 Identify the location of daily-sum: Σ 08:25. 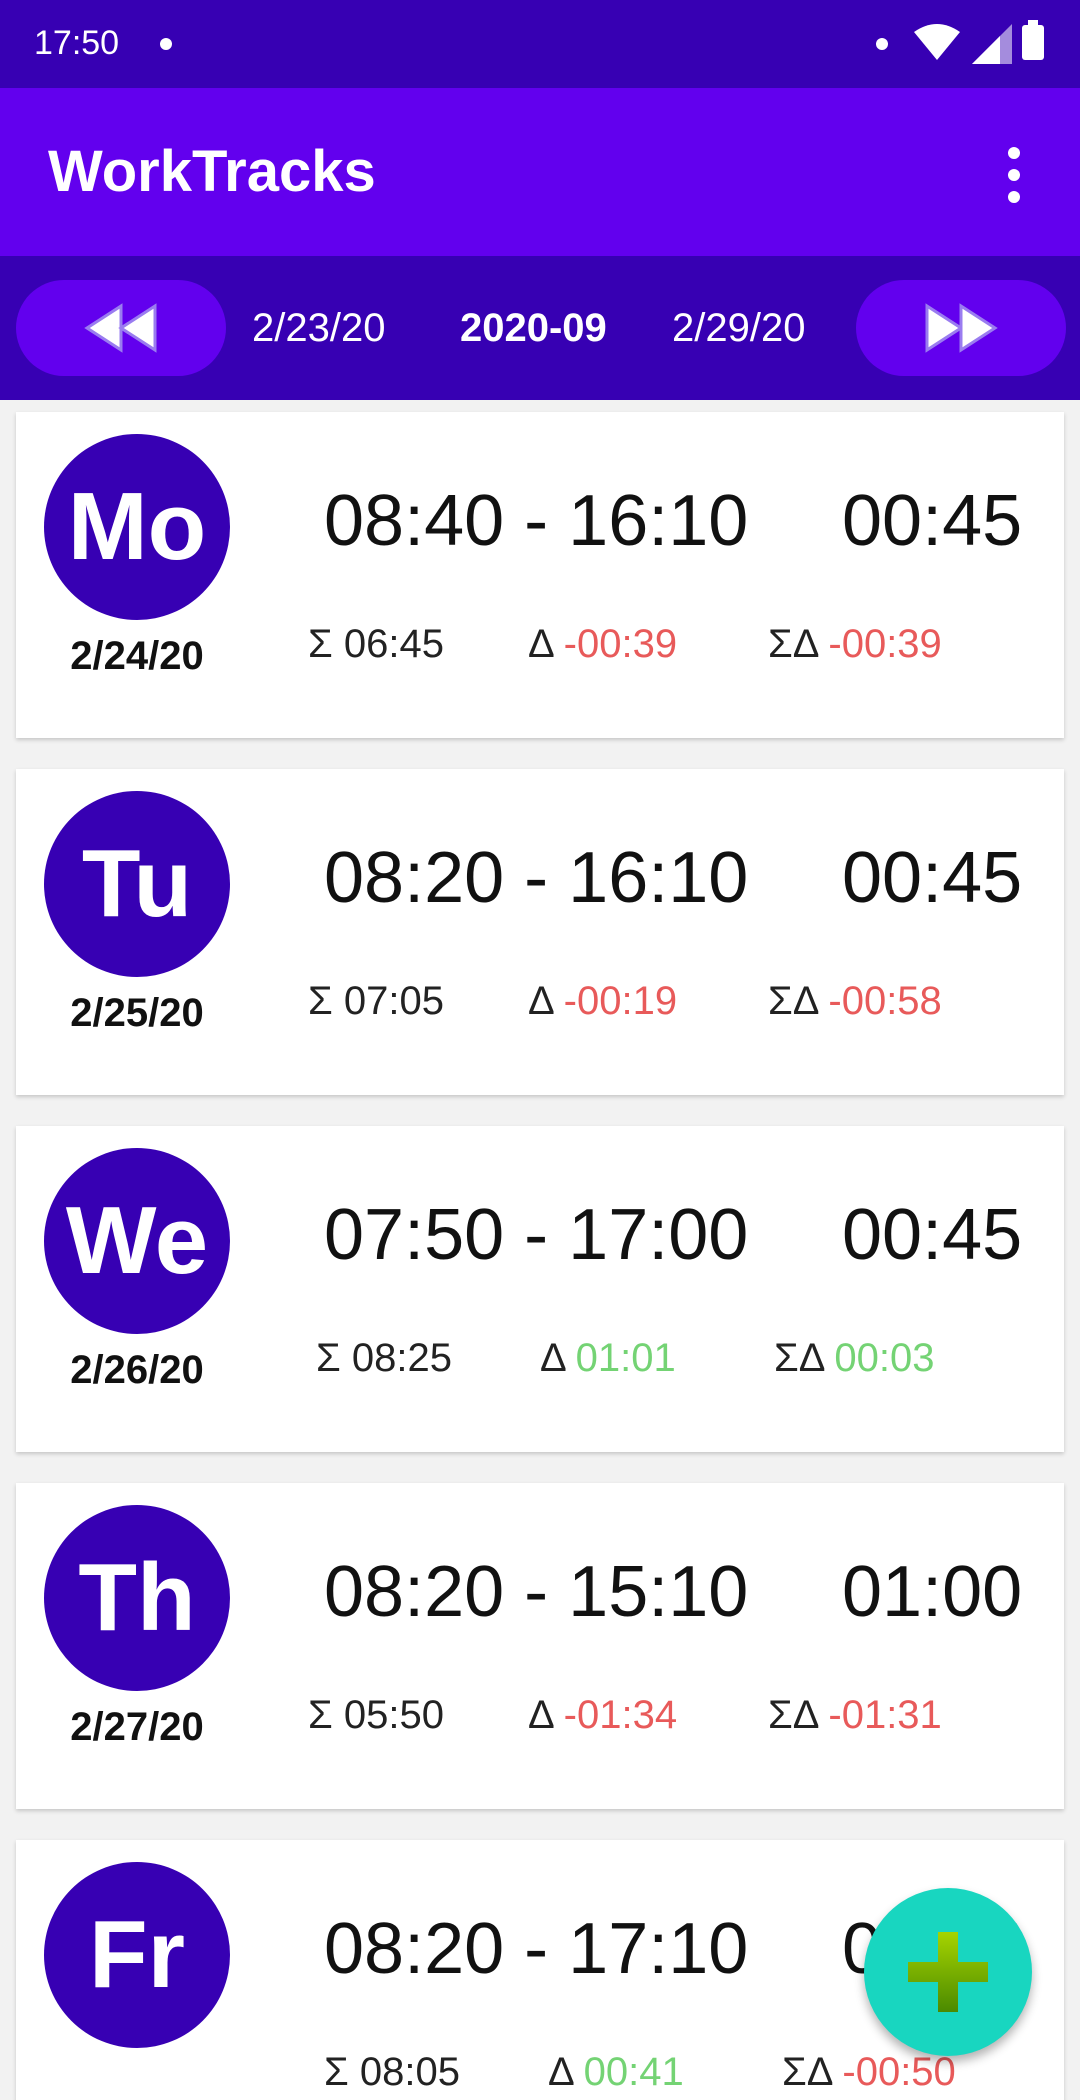
(384, 1358).